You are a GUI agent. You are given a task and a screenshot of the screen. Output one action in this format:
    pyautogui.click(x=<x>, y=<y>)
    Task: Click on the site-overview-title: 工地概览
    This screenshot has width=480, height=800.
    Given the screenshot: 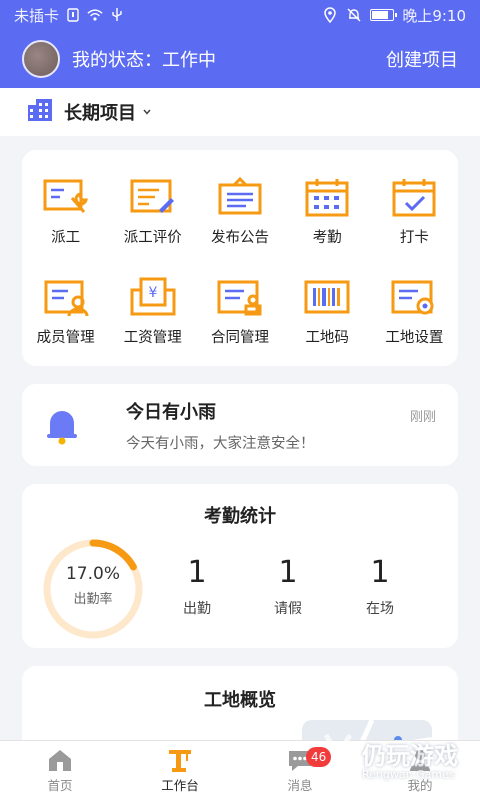 What is the action you would take?
    pyautogui.click(x=240, y=700)
    